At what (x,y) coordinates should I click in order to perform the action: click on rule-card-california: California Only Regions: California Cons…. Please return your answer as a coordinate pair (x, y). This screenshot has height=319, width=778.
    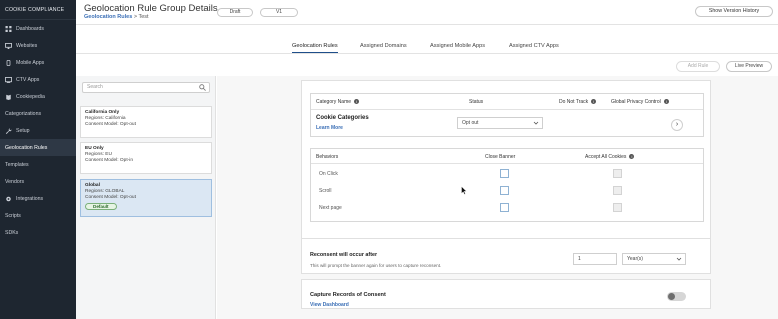
    Looking at the image, I should click on (146, 122).